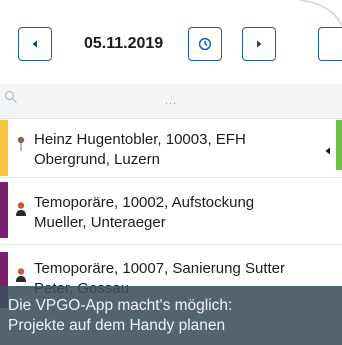 Image resolution: width=342 pixels, height=345 pixels. What do you see at coordinates (117, 325) in the screenshot?
I see `caption-line-2: Projekte auf dem Handy planen` at bounding box center [117, 325].